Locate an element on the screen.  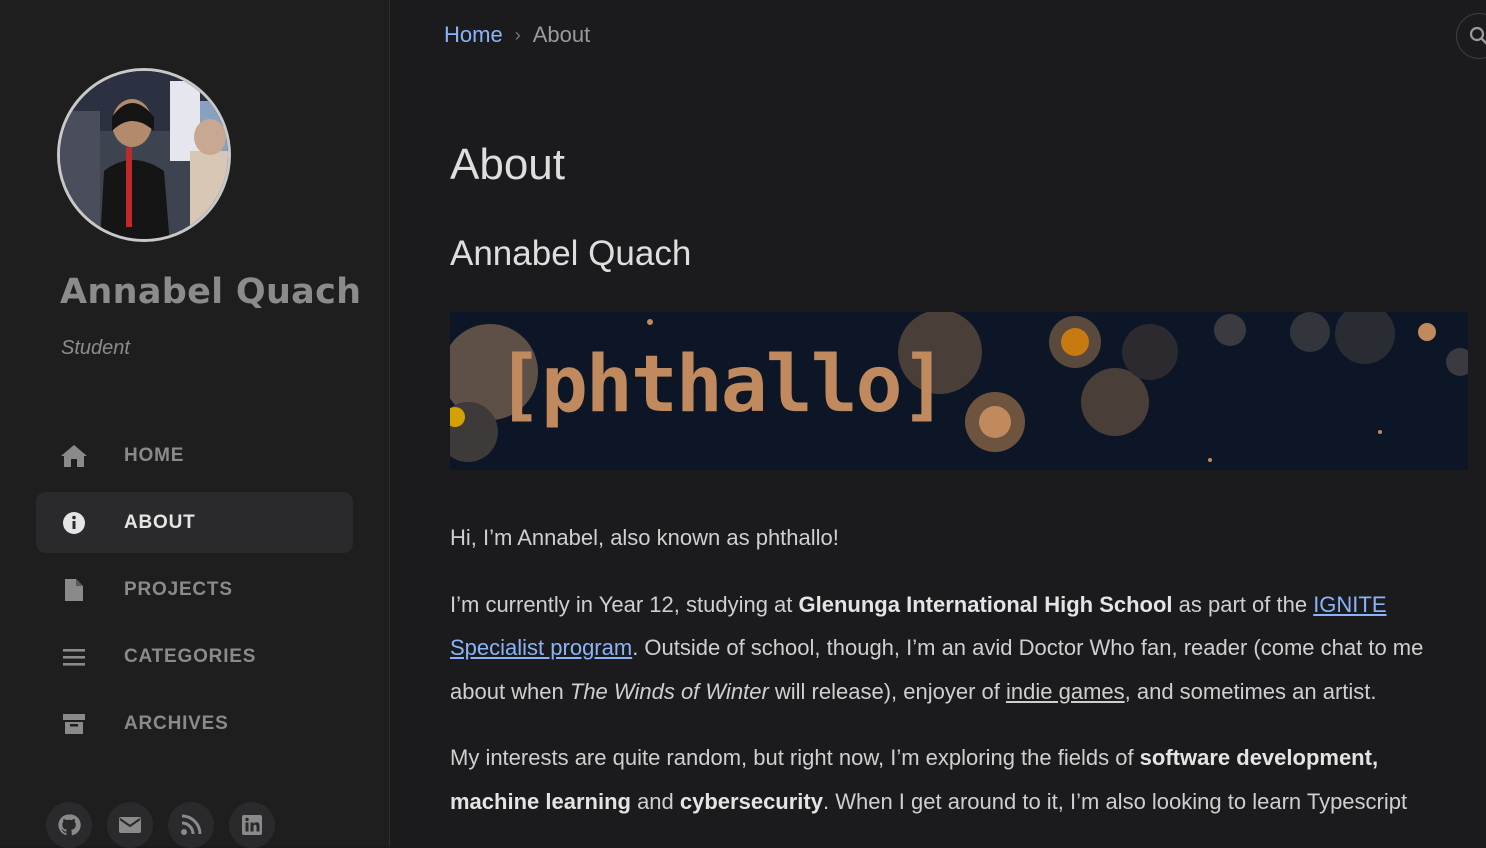
indie-games-link: indie games is located at coordinates (1065, 691).